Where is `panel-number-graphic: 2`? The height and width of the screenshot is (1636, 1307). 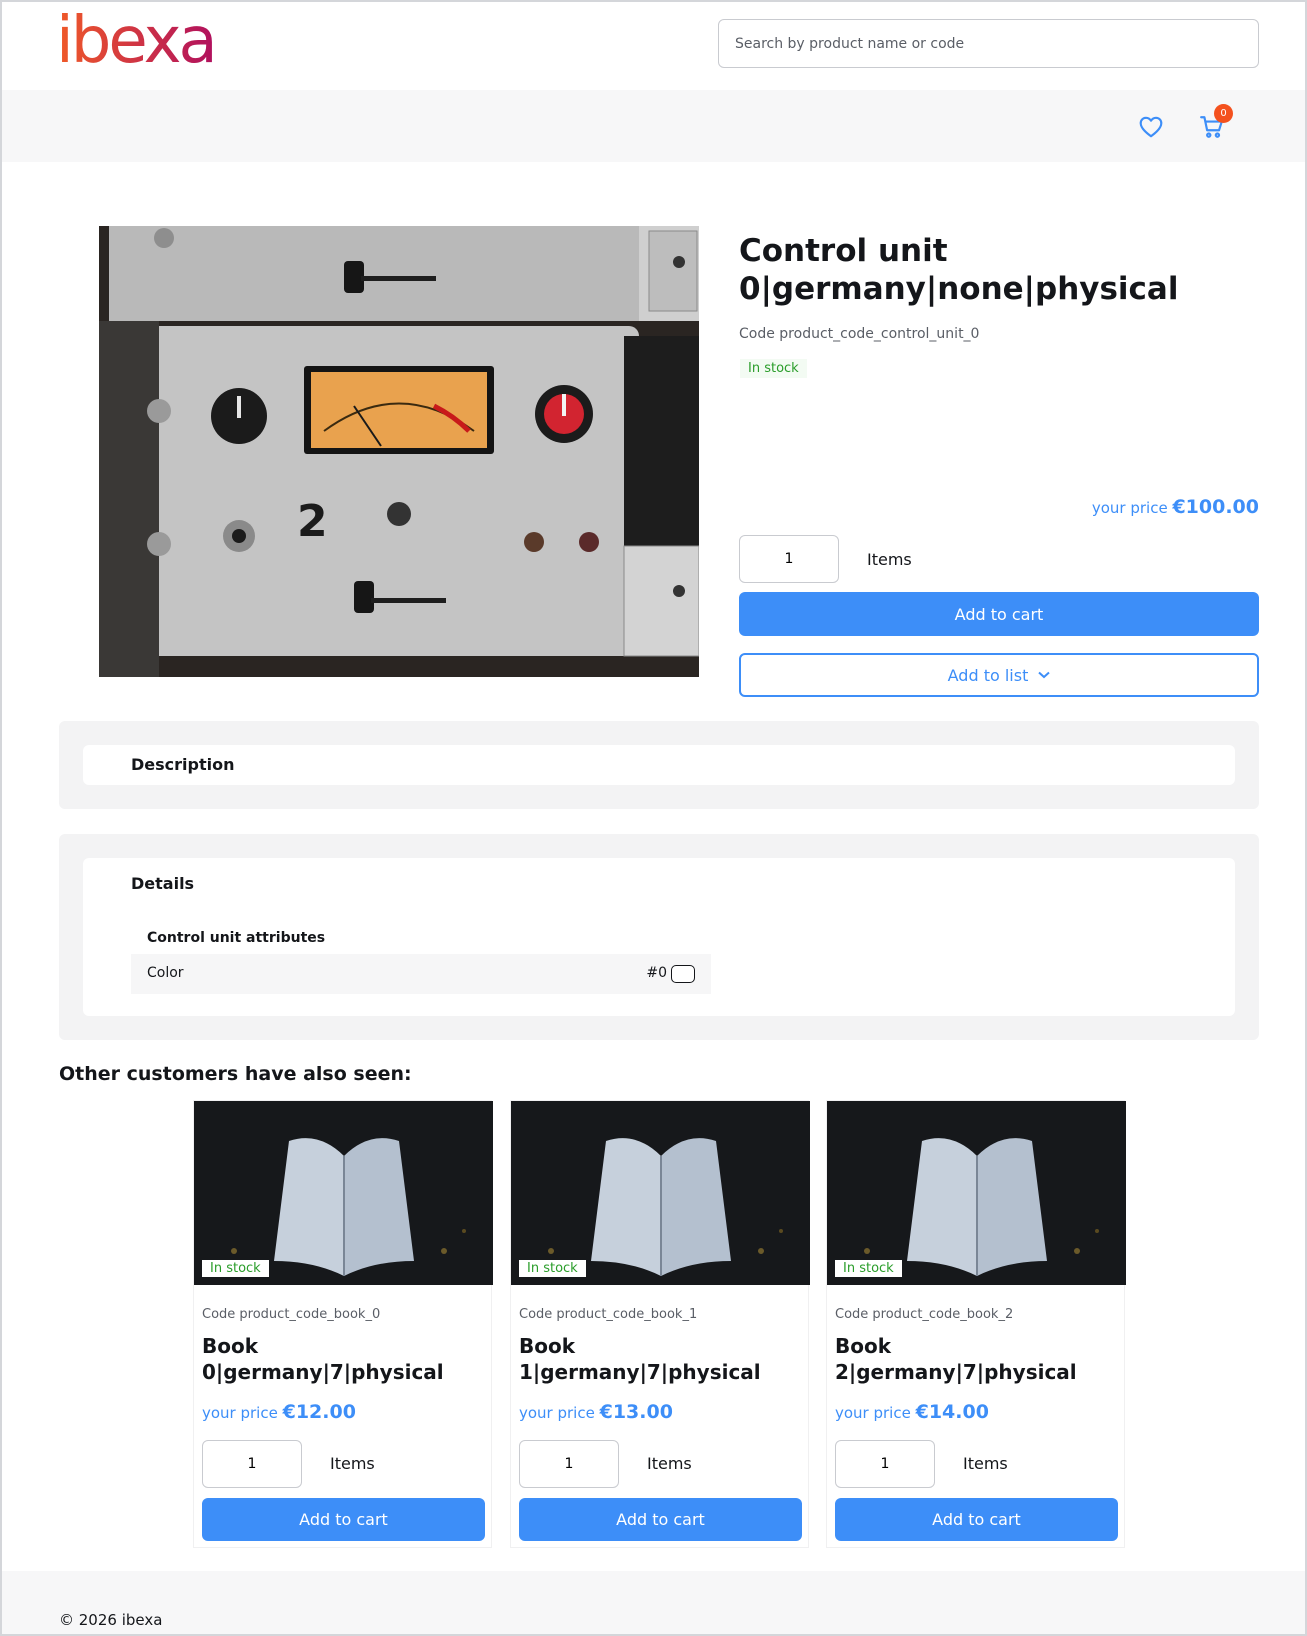
panel-number-graphic: 2 is located at coordinates (312, 521).